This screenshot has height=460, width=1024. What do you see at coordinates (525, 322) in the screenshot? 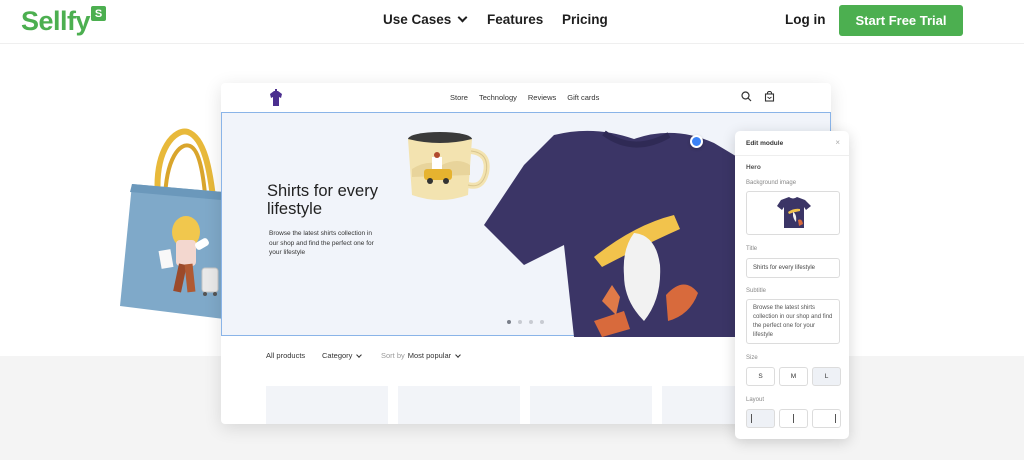
I see `hero-slide-dots` at bounding box center [525, 322].